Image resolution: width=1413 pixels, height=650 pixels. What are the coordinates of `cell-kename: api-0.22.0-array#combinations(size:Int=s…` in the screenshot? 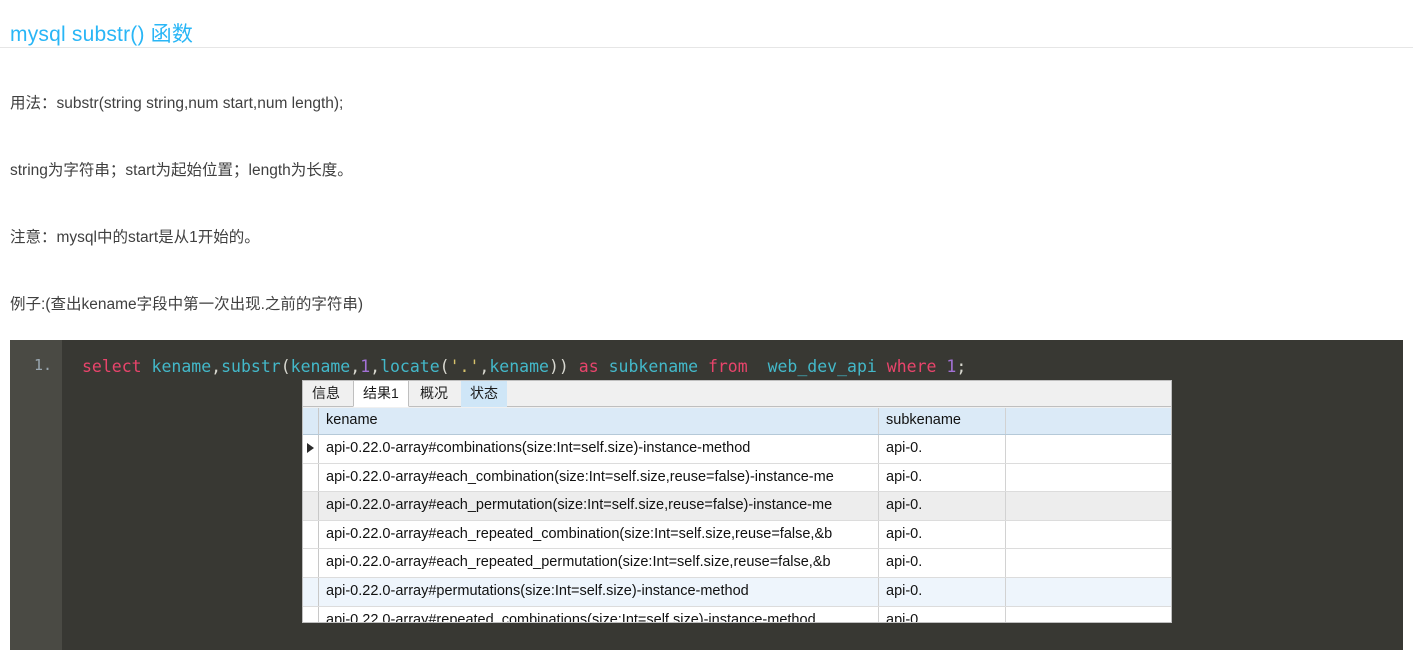 It's located at (599, 449).